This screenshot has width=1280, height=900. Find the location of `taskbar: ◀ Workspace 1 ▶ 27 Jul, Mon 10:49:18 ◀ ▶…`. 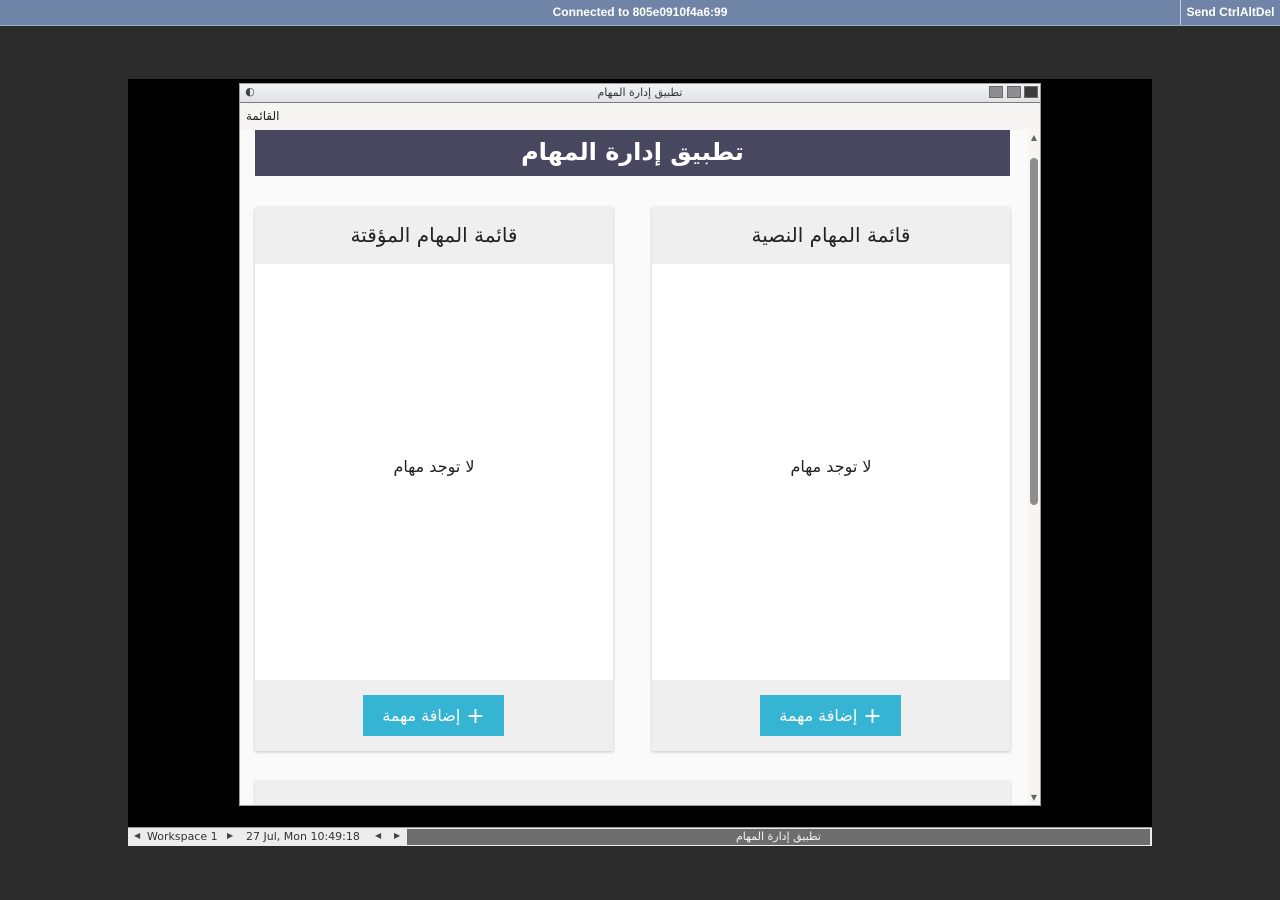

taskbar: ◀ Workspace 1 ▶ 27 Jul, Mon 10:49:18 ◀ ▶… is located at coordinates (640, 836).